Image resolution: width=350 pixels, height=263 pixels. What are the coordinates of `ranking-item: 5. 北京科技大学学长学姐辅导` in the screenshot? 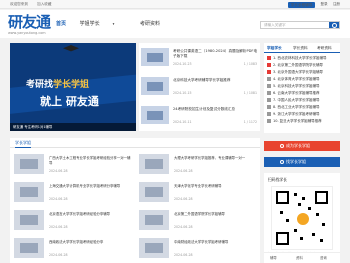 It's located at (303, 86).